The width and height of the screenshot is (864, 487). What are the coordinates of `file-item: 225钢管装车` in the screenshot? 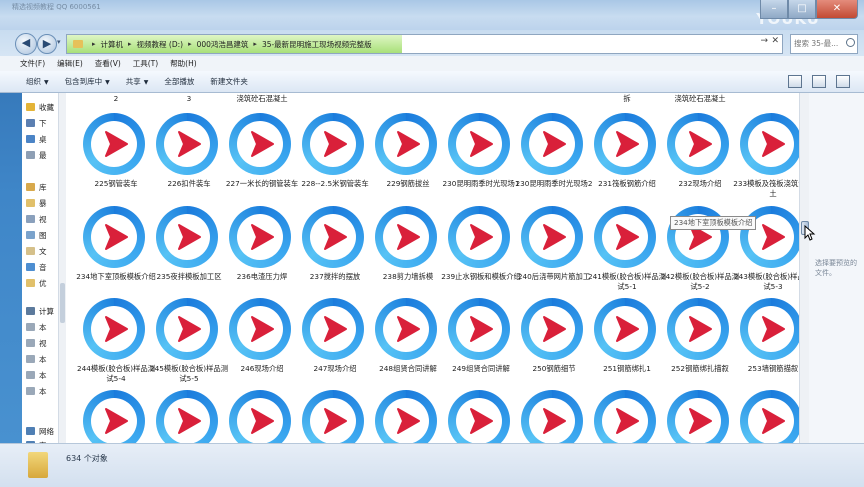 It's located at (116, 160).